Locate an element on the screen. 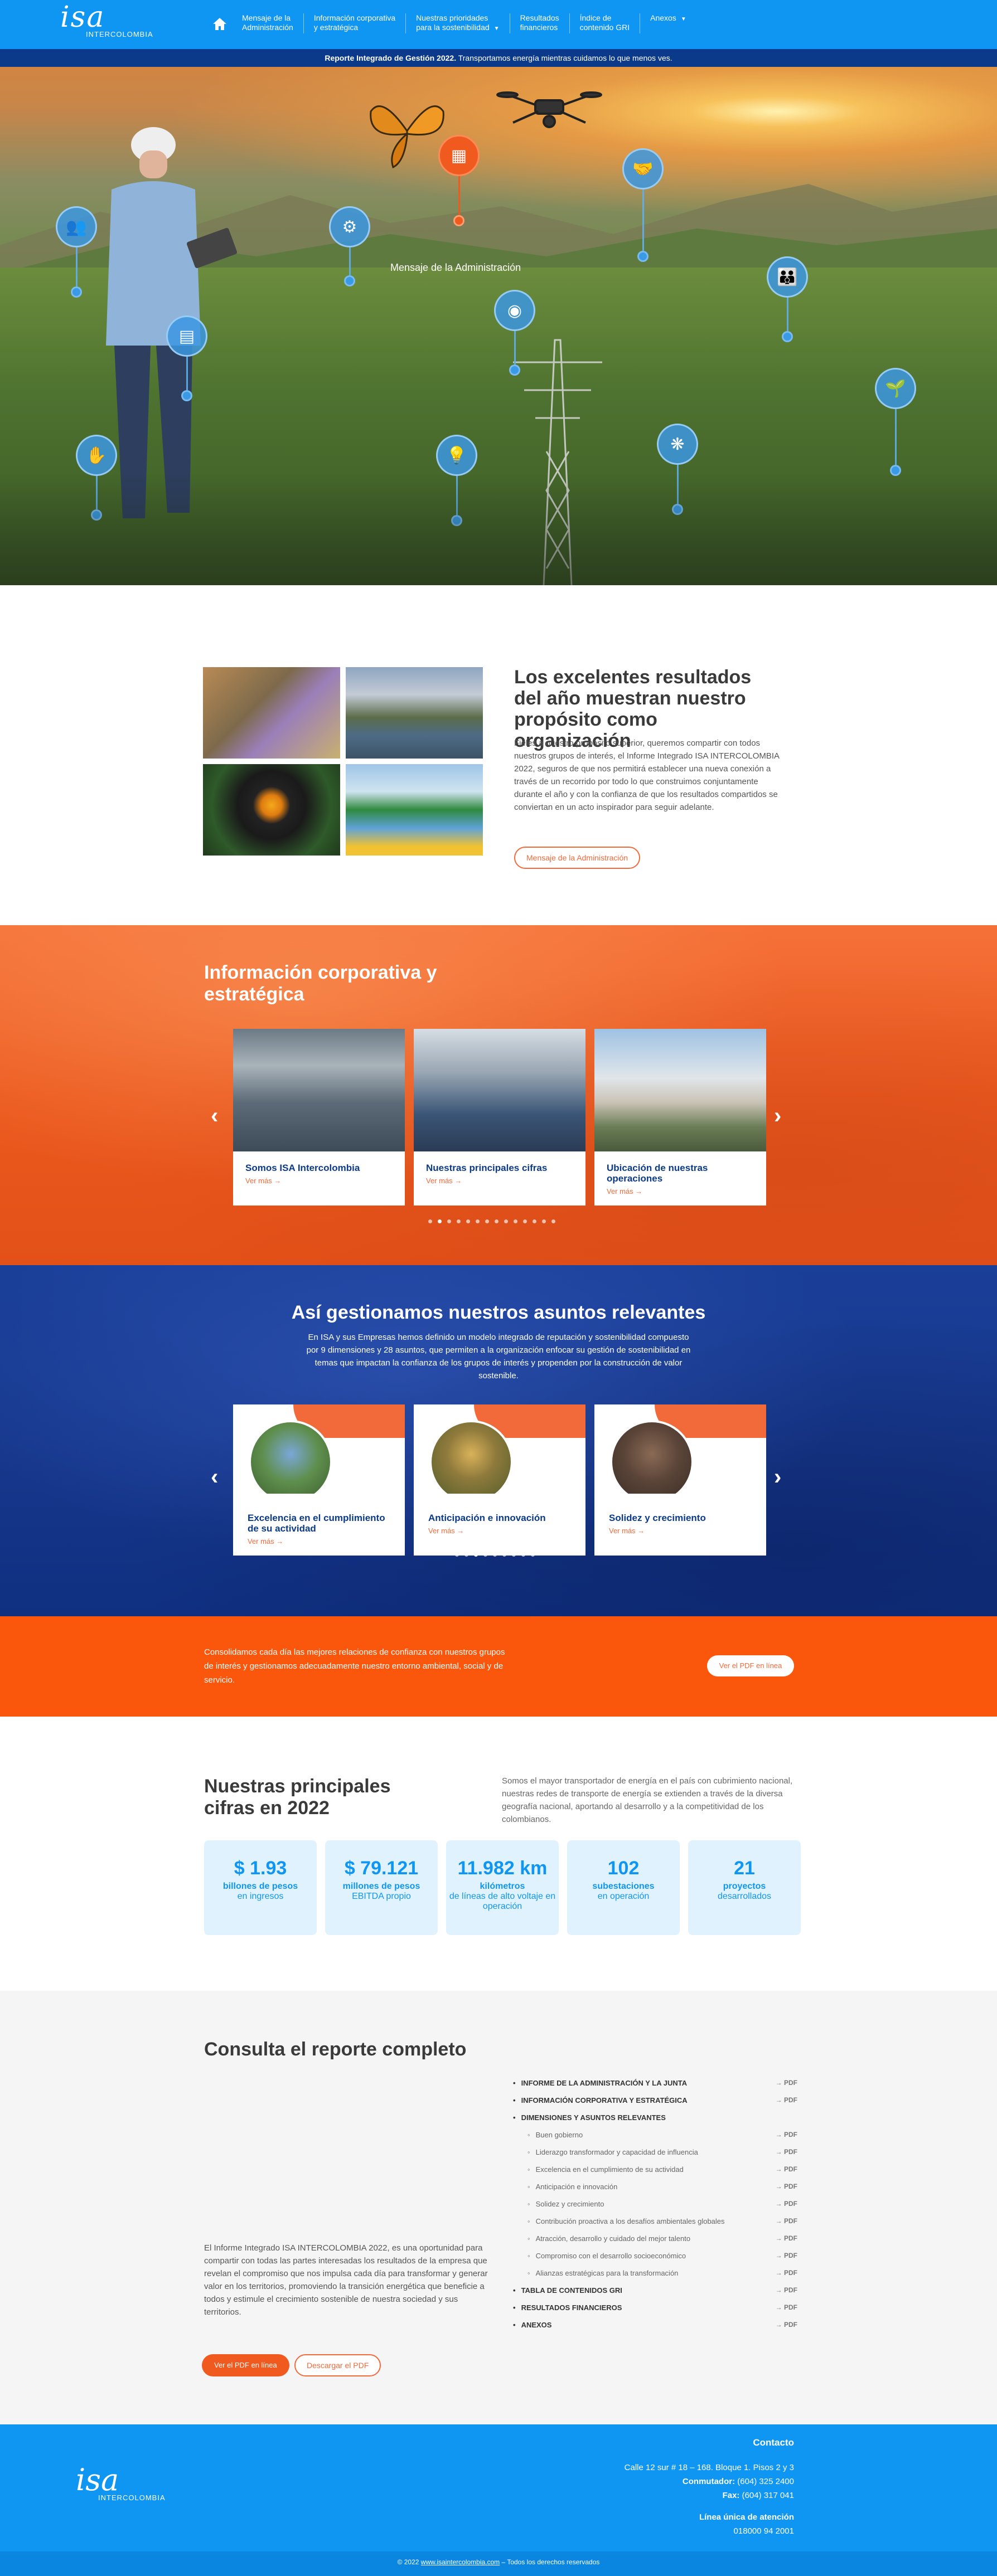  card-principales-cifras: Nuestras principales cifras Ver más → is located at coordinates (499, 1118).